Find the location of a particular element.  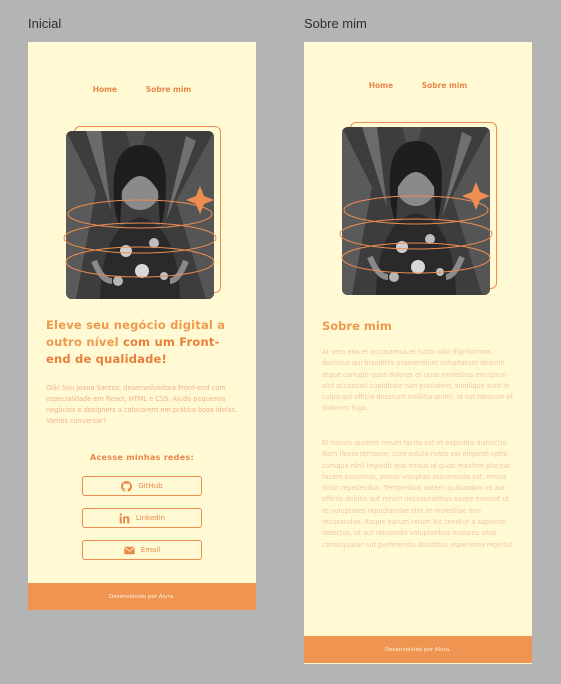

github-icon is located at coordinates (127, 486).